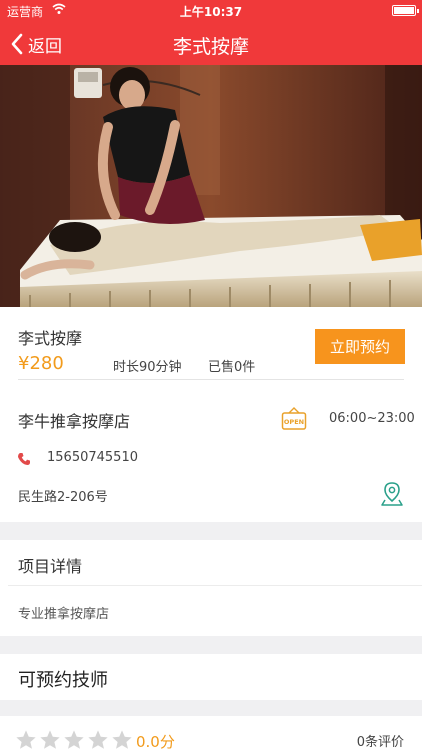  What do you see at coordinates (210, 47) in the screenshot?
I see `page-title: 李式按摩` at bounding box center [210, 47].